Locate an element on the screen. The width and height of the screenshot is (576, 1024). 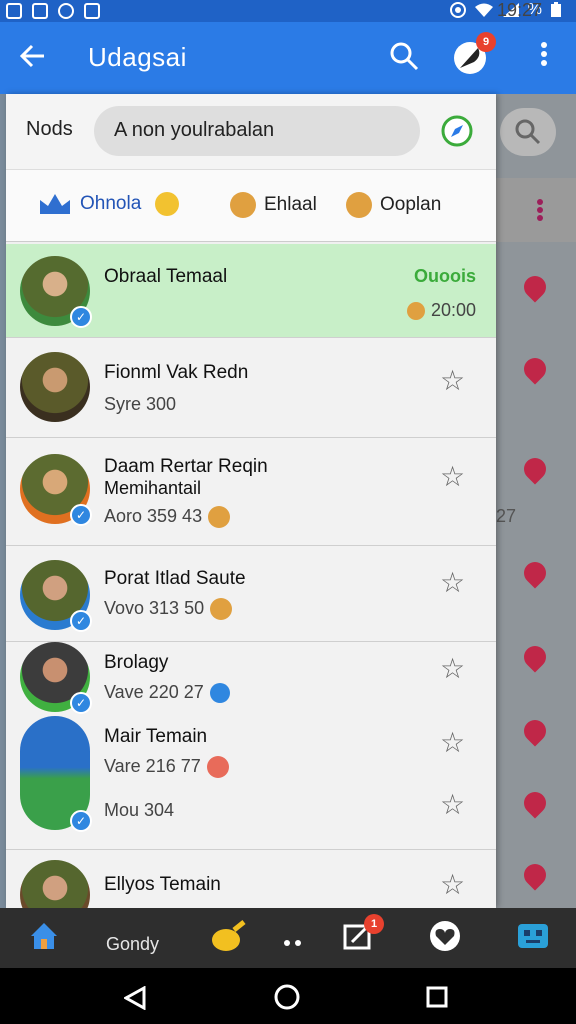
contact-name: Porat Itlad Saute is located at coordinates (175, 578).